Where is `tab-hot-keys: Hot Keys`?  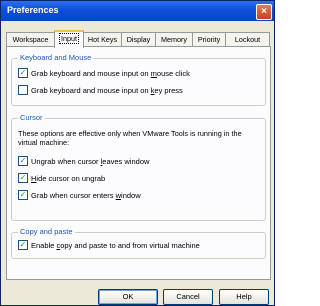 tab-hot-keys: Hot Keys is located at coordinates (102, 39).